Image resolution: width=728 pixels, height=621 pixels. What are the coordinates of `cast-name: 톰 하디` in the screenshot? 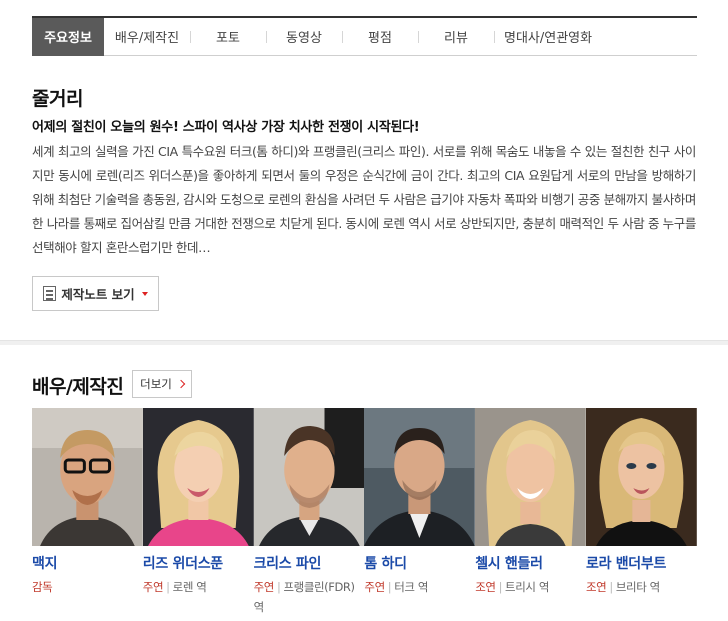 It's located at (419, 563).